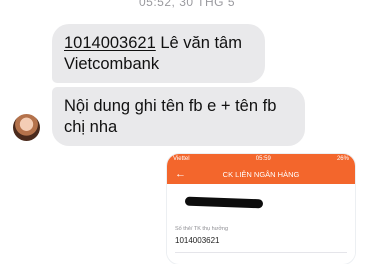  What do you see at coordinates (170, 116) in the screenshot?
I see `message-text: Nội dung ghi tên fb e + tên fb chị nha` at bounding box center [170, 116].